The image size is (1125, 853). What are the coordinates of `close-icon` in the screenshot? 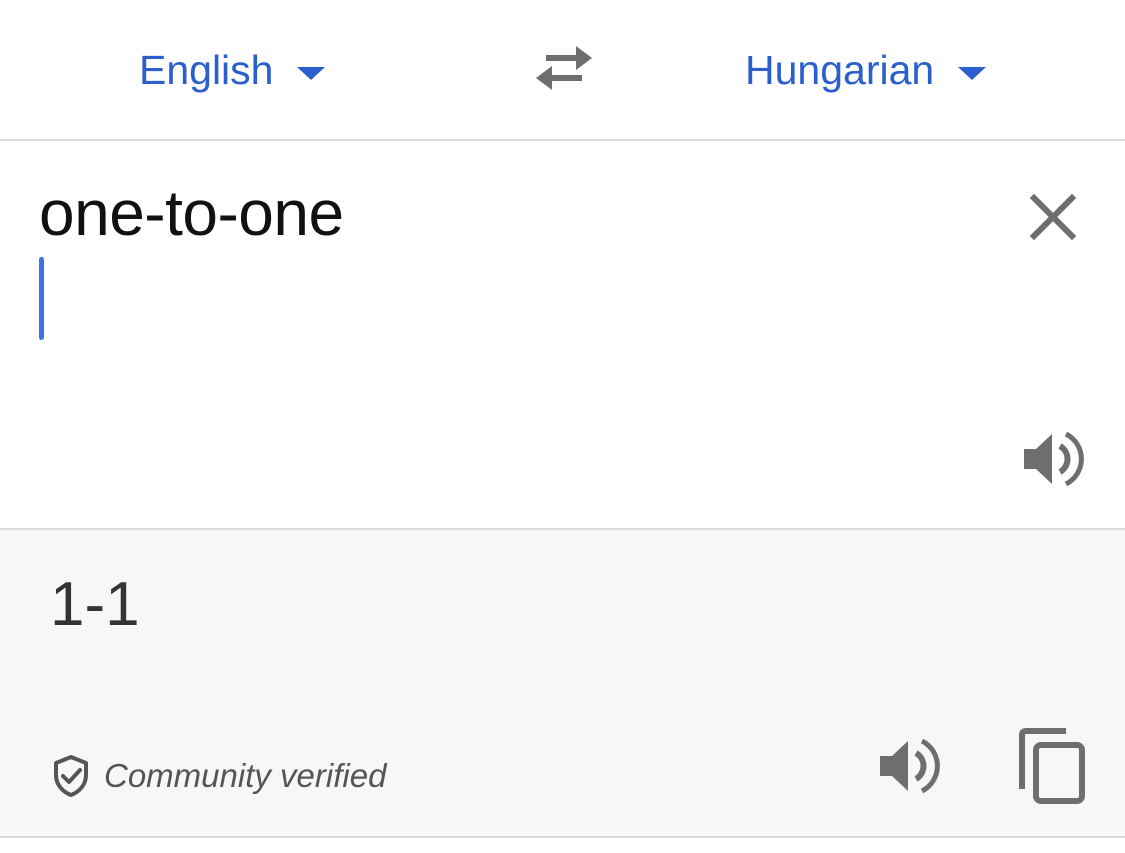 It's located at (1053, 217).